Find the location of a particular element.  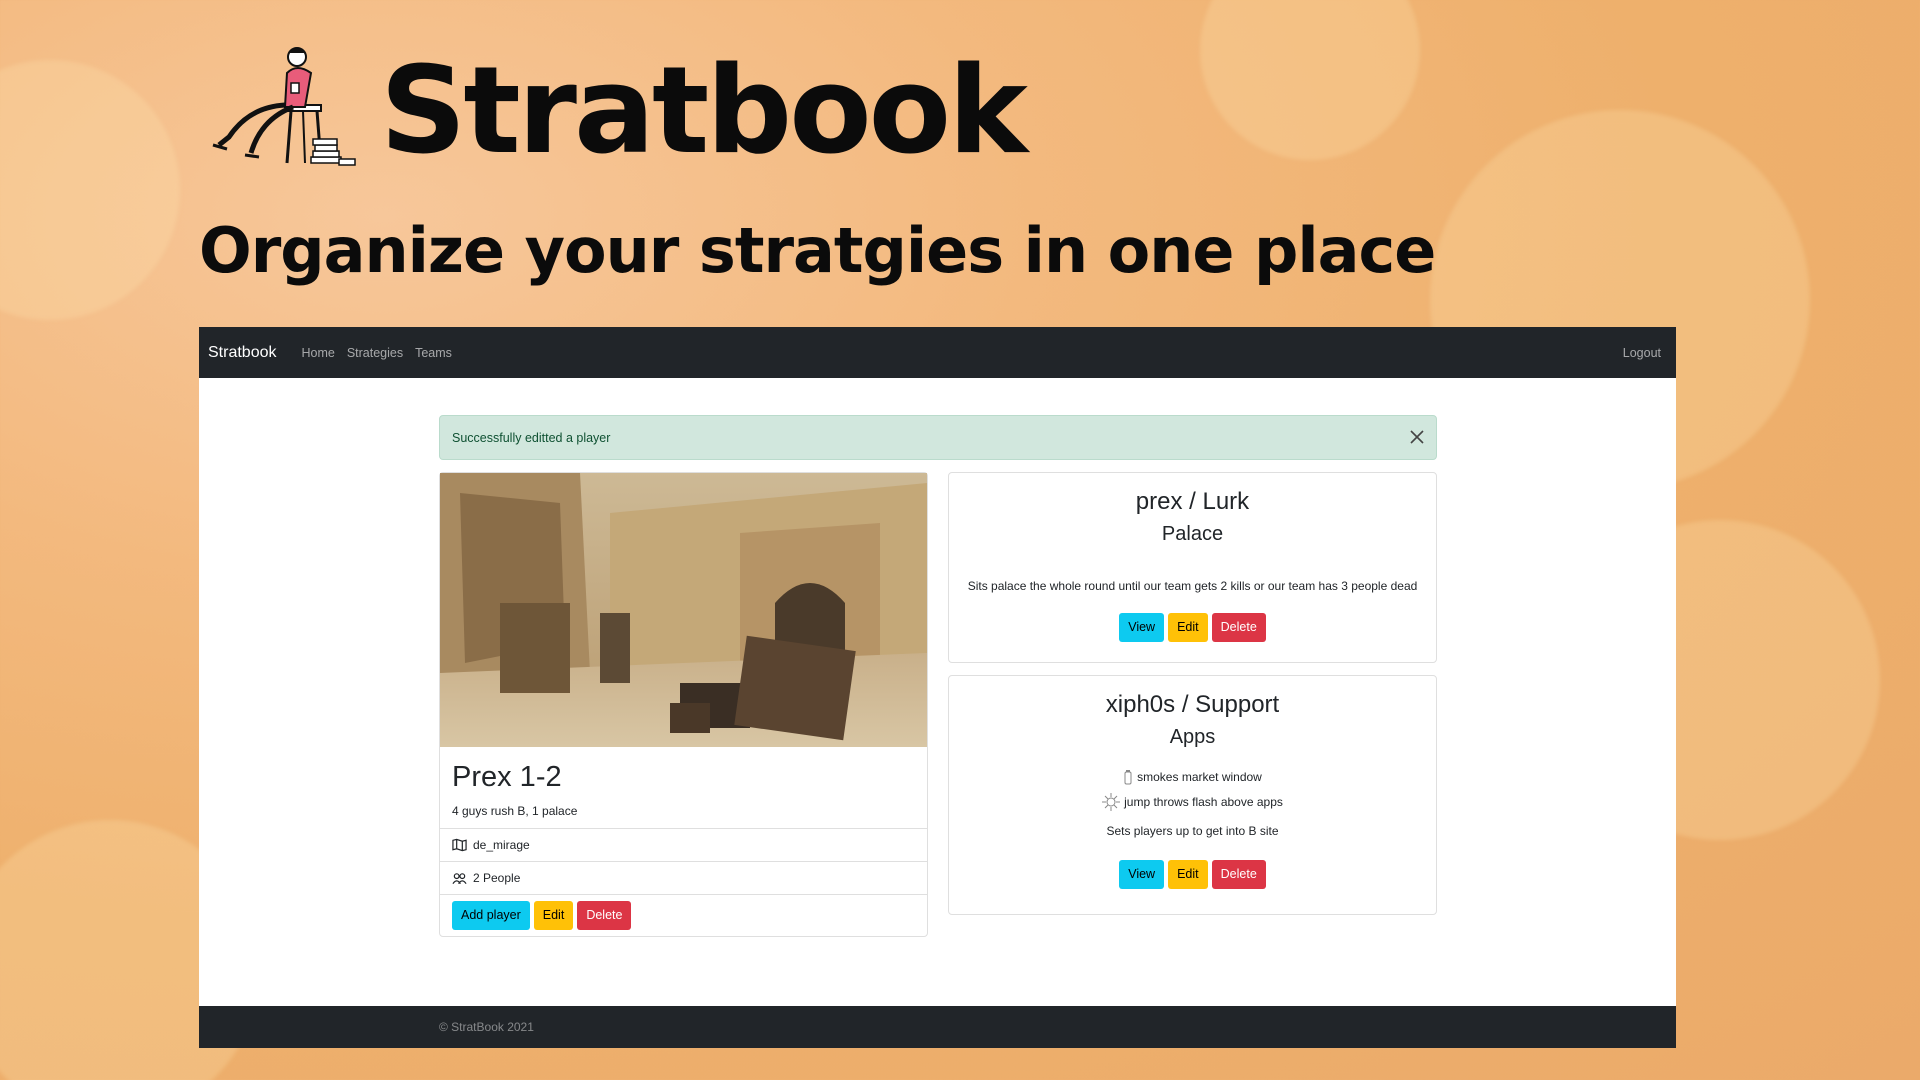

navbar-brand: Stratbook is located at coordinates (242, 353).